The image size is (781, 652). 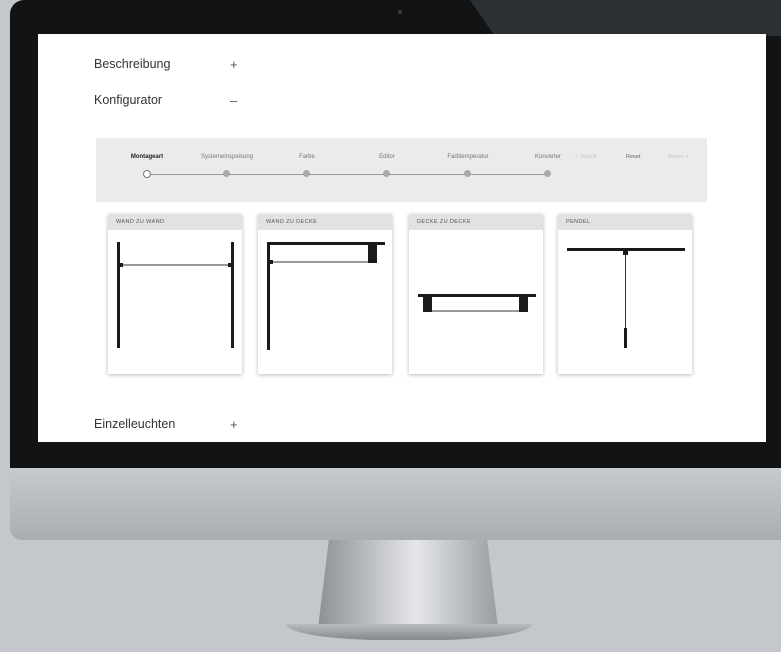 I want to click on card-title: PENDEL, so click(x=625, y=222).